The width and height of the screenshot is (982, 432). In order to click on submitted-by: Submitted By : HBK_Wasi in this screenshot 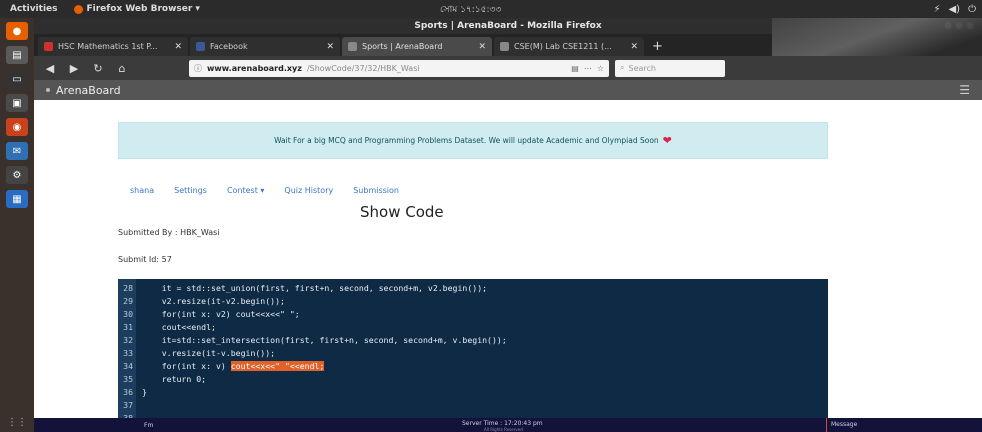, I will do `click(169, 232)`.